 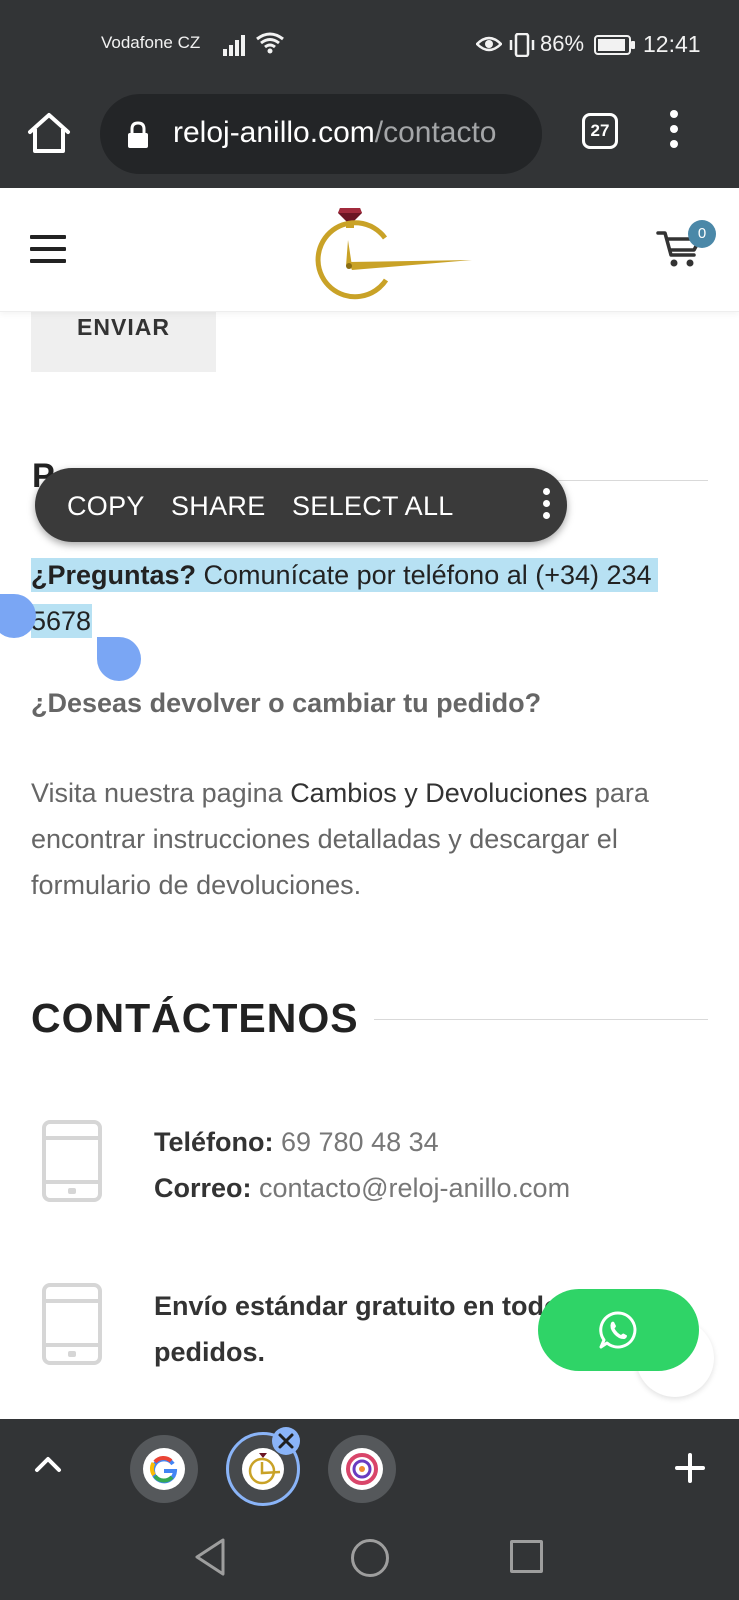 I want to click on share-button: SHARE, so click(x=218, y=506).